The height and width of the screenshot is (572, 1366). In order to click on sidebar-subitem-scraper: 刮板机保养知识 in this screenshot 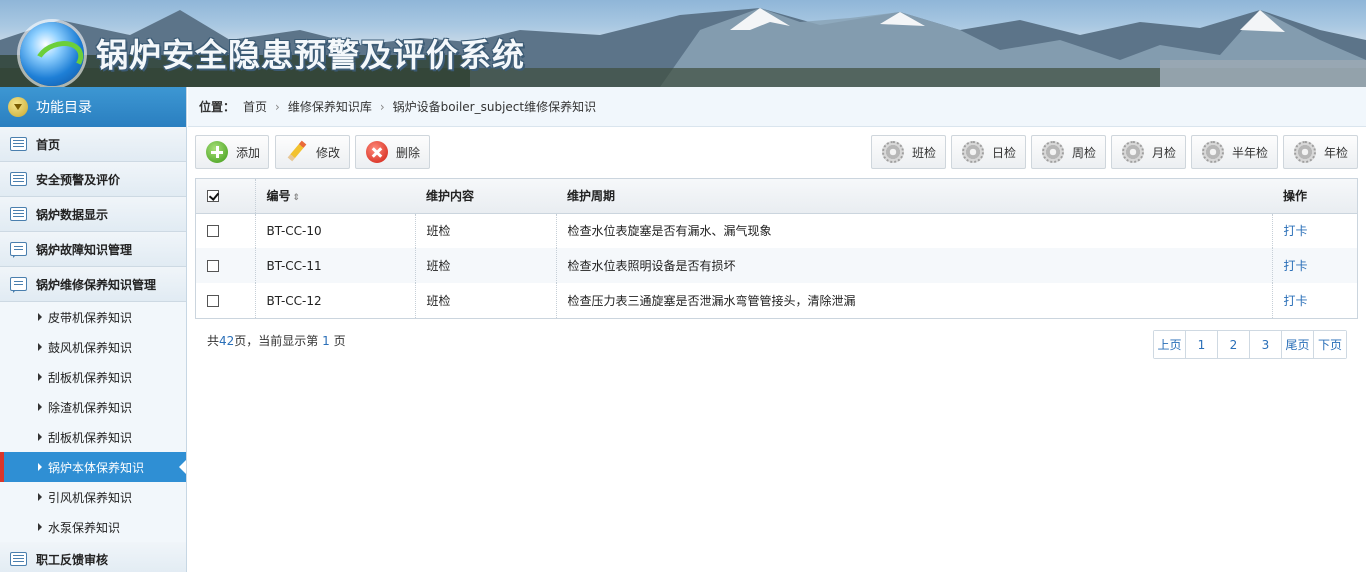, I will do `click(93, 377)`.